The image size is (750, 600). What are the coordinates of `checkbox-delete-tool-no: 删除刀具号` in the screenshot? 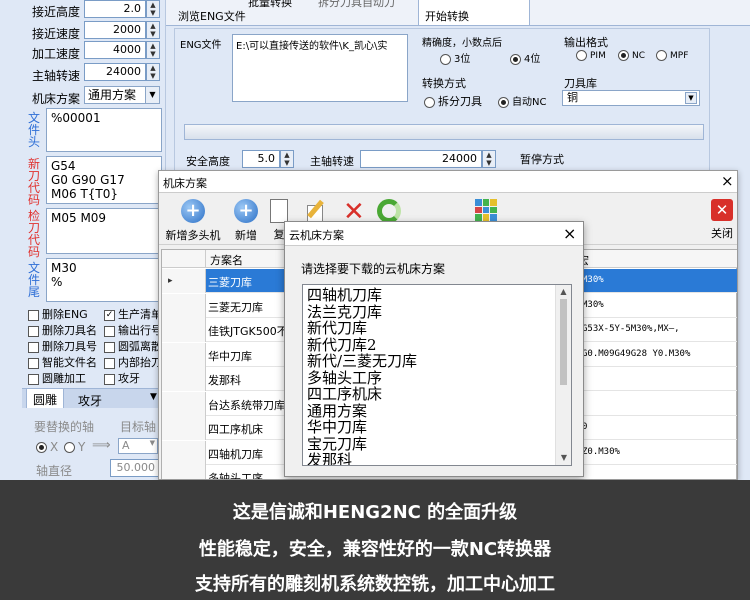 It's located at (62, 346).